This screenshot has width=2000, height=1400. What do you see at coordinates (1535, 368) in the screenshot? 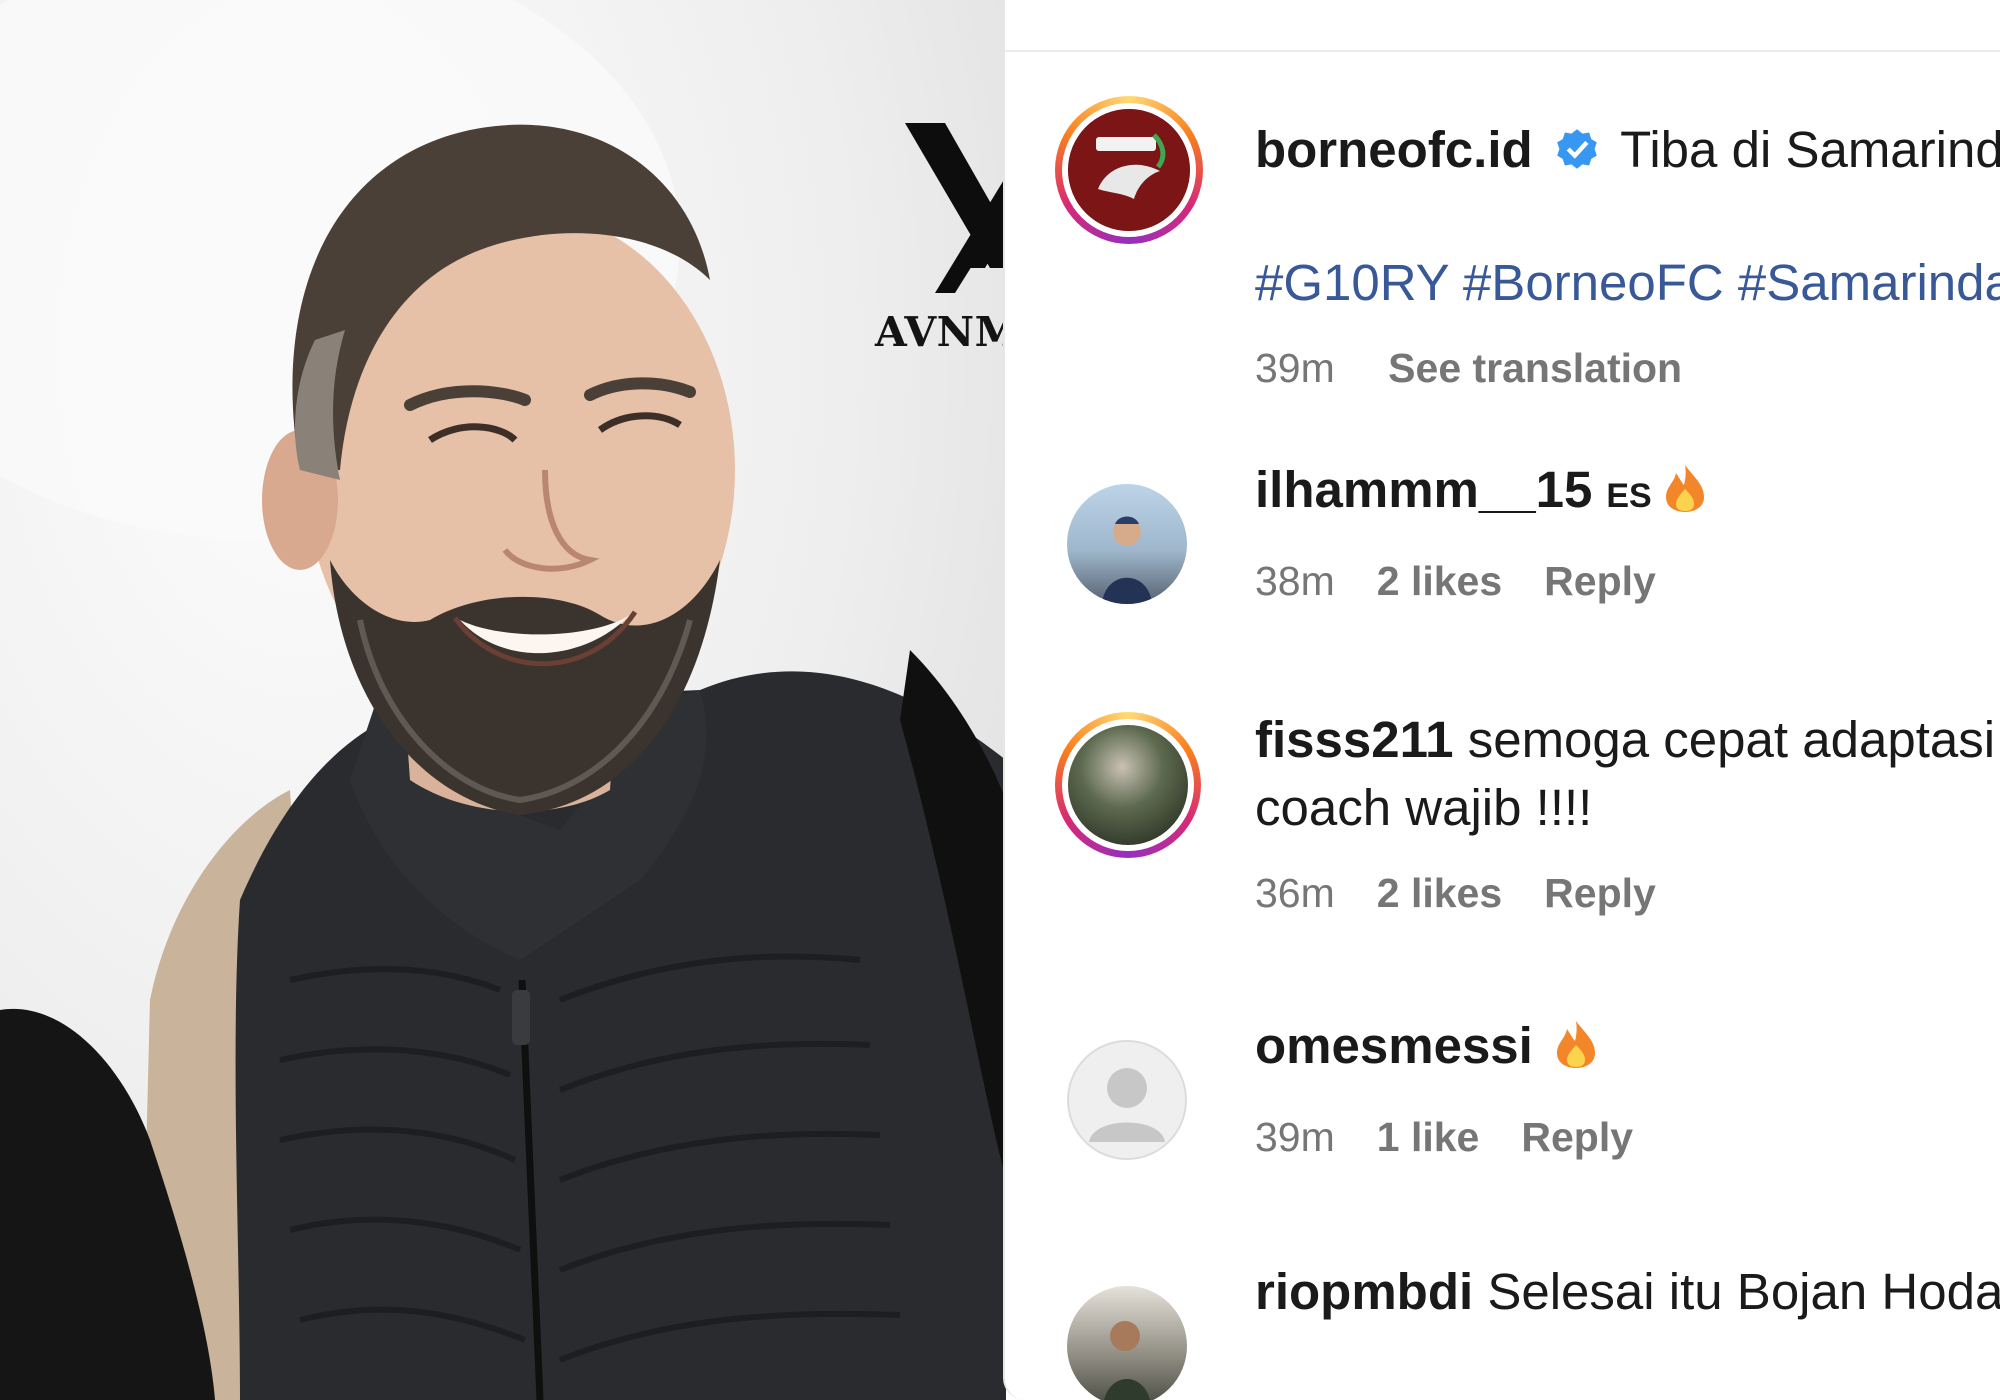
I see `see-translation-link: See translation` at bounding box center [1535, 368].